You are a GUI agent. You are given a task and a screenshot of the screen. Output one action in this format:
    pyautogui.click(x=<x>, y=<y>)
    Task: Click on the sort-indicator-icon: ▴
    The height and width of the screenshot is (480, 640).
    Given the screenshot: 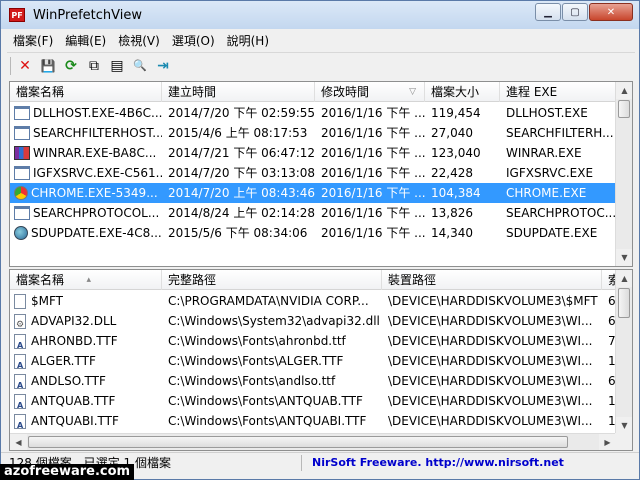 What is the action you would take?
    pyautogui.click(x=88, y=280)
    